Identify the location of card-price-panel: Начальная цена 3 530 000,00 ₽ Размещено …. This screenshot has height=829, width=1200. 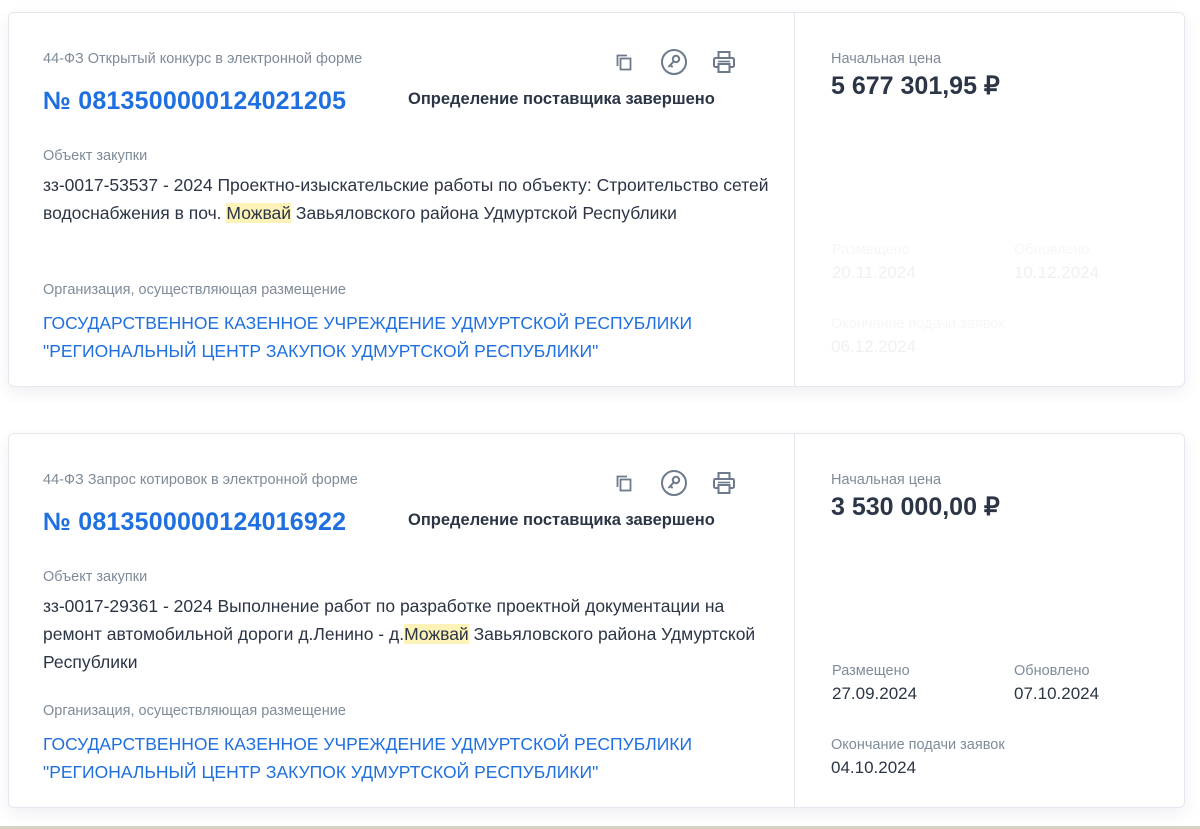
(989, 620).